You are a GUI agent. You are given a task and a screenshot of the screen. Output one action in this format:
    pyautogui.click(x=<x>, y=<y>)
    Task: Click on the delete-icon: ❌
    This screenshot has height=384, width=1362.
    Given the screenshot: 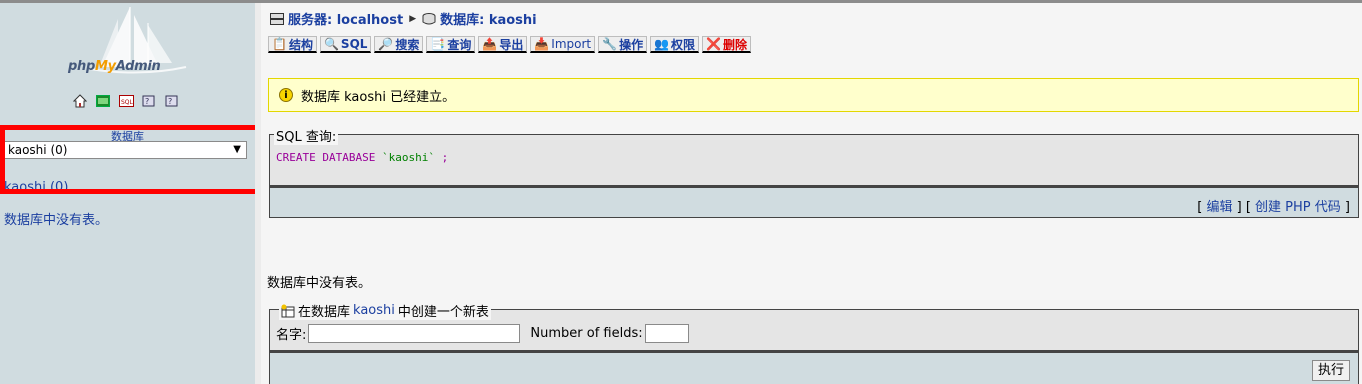 What is the action you would take?
    pyautogui.click(x=713, y=44)
    